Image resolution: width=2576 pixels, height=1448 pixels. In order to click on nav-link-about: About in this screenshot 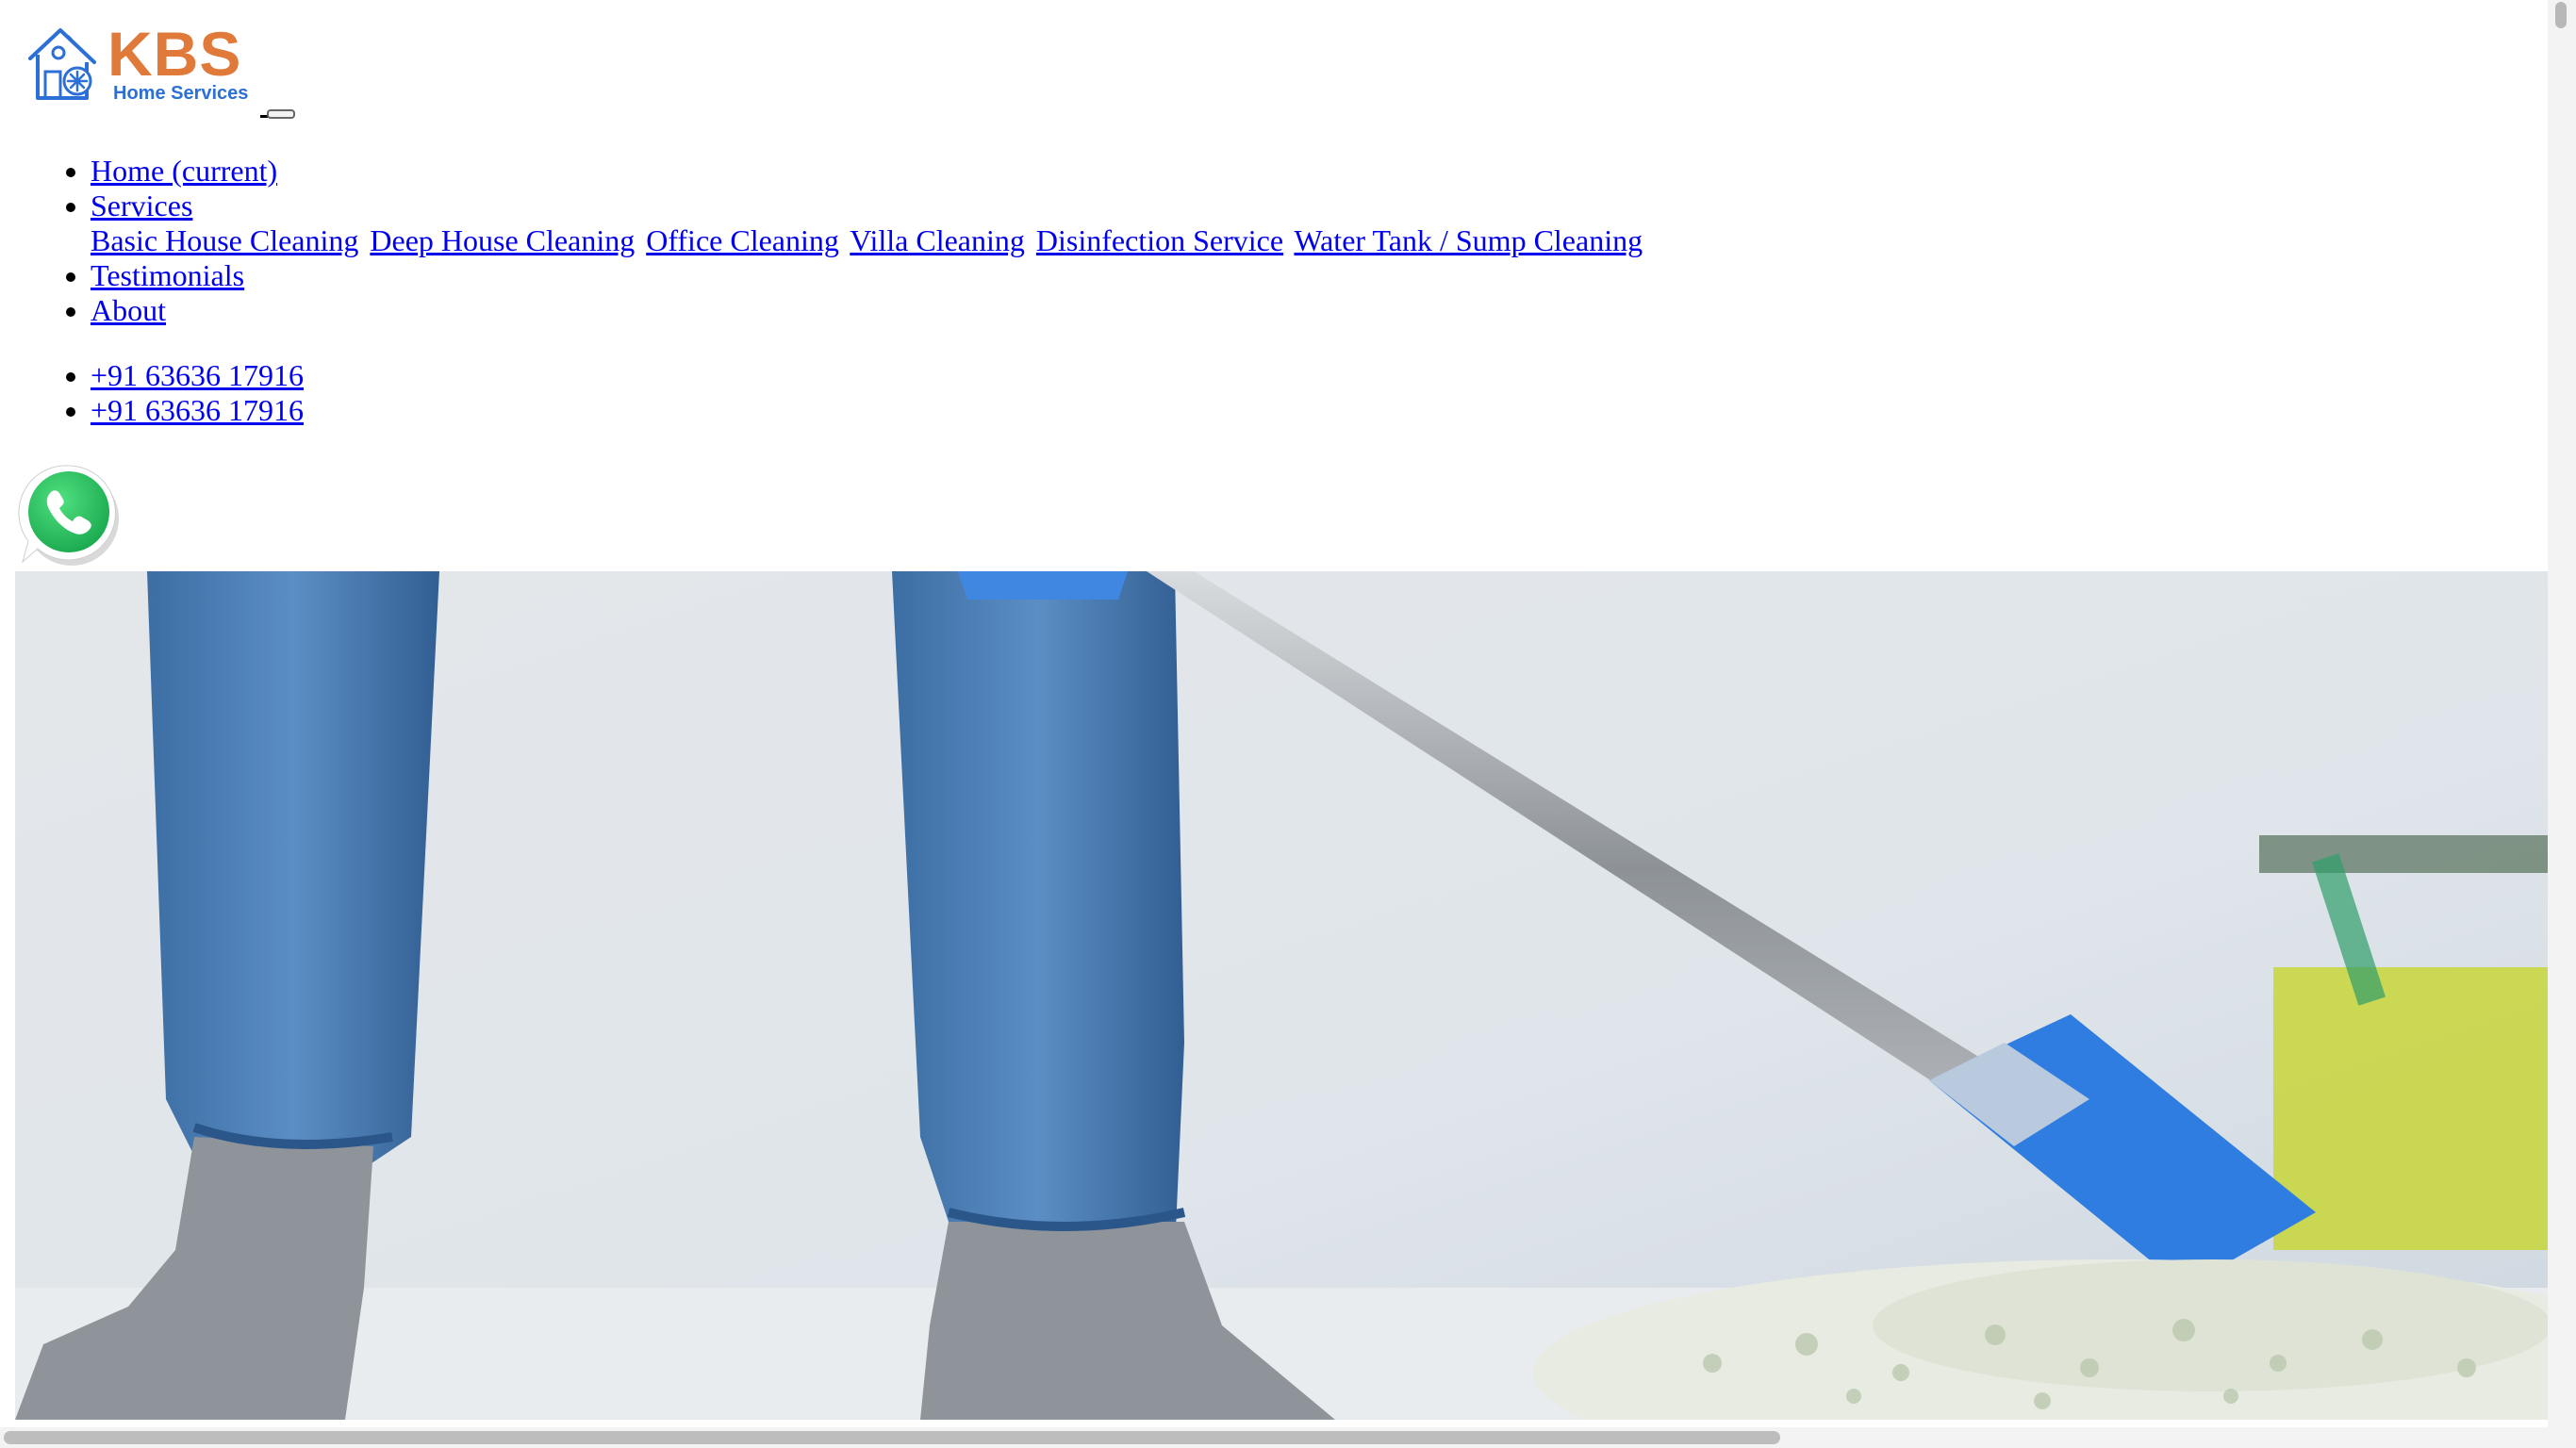, I will do `click(128, 310)`.